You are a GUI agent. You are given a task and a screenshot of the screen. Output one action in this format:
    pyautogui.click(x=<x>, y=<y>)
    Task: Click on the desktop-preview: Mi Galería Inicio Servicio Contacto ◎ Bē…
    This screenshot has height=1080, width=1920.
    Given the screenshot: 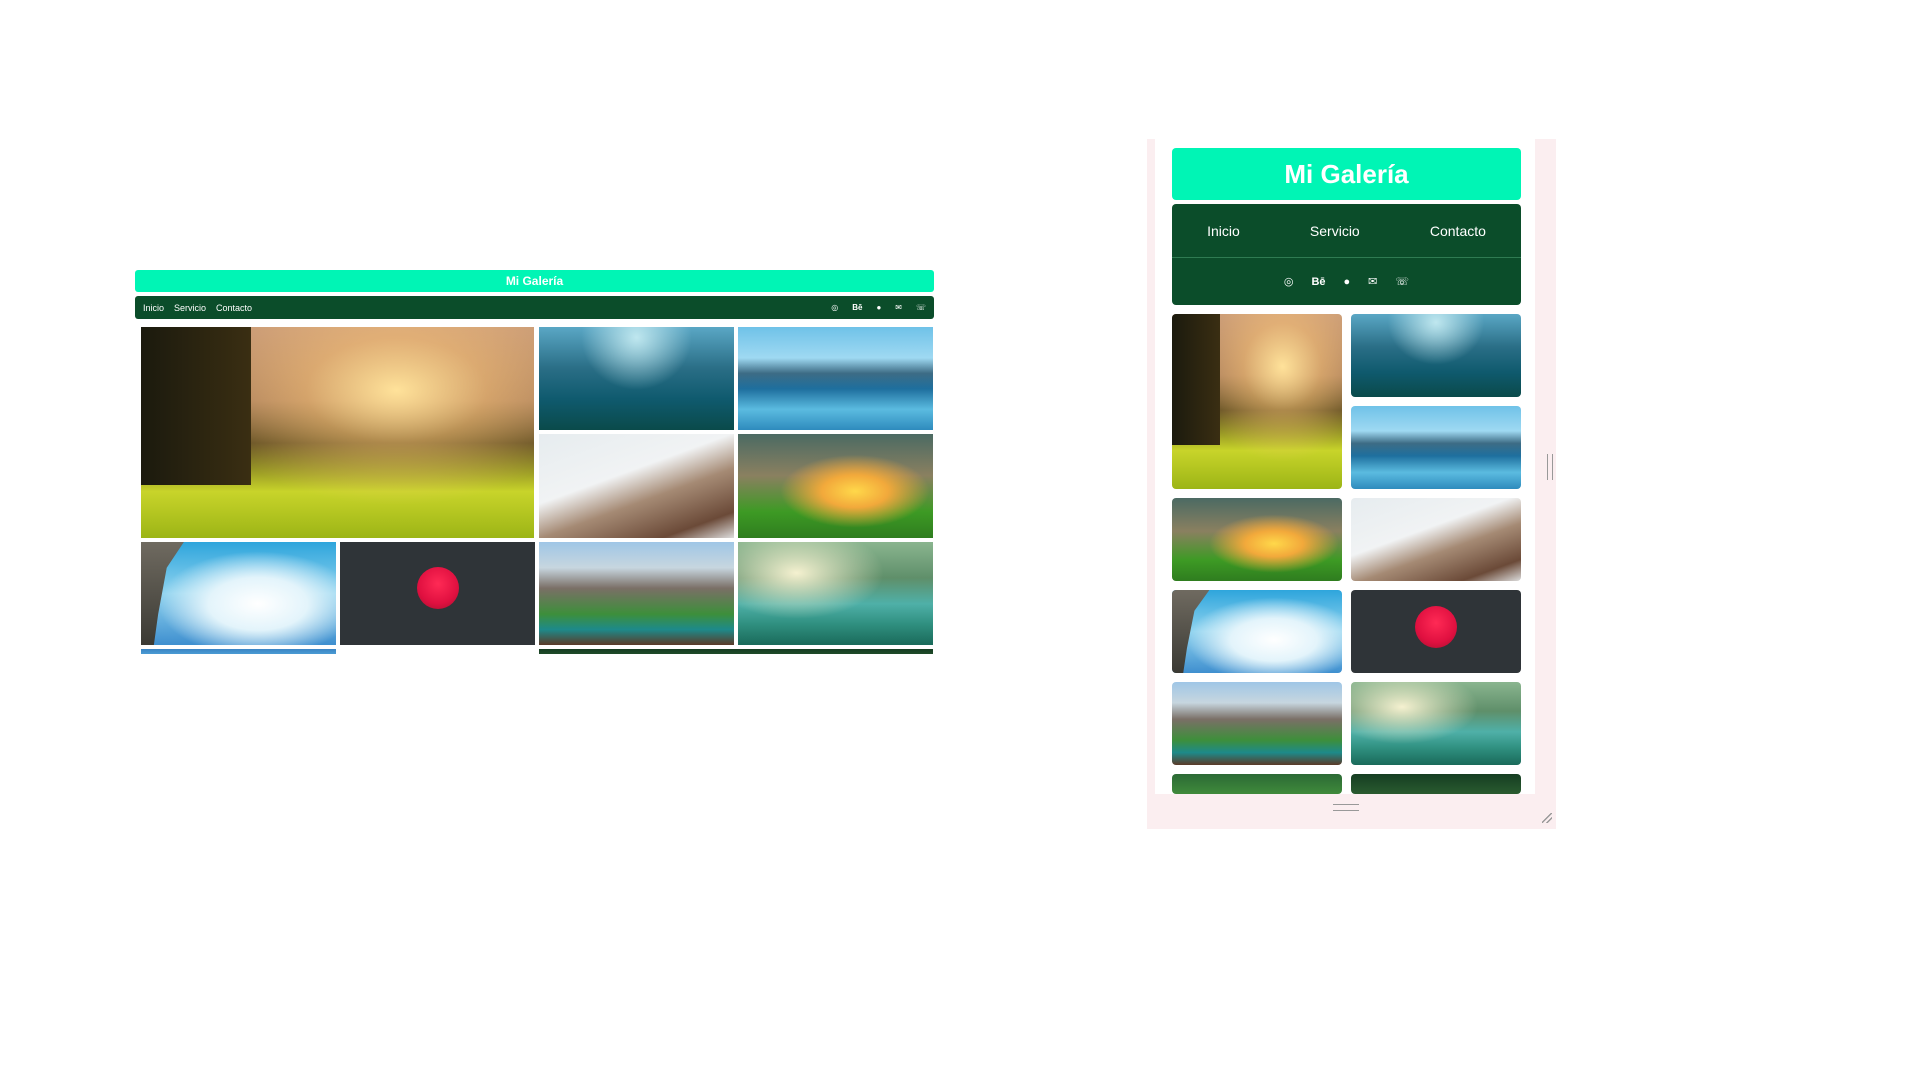 What is the action you would take?
    pyautogui.click(x=534, y=462)
    